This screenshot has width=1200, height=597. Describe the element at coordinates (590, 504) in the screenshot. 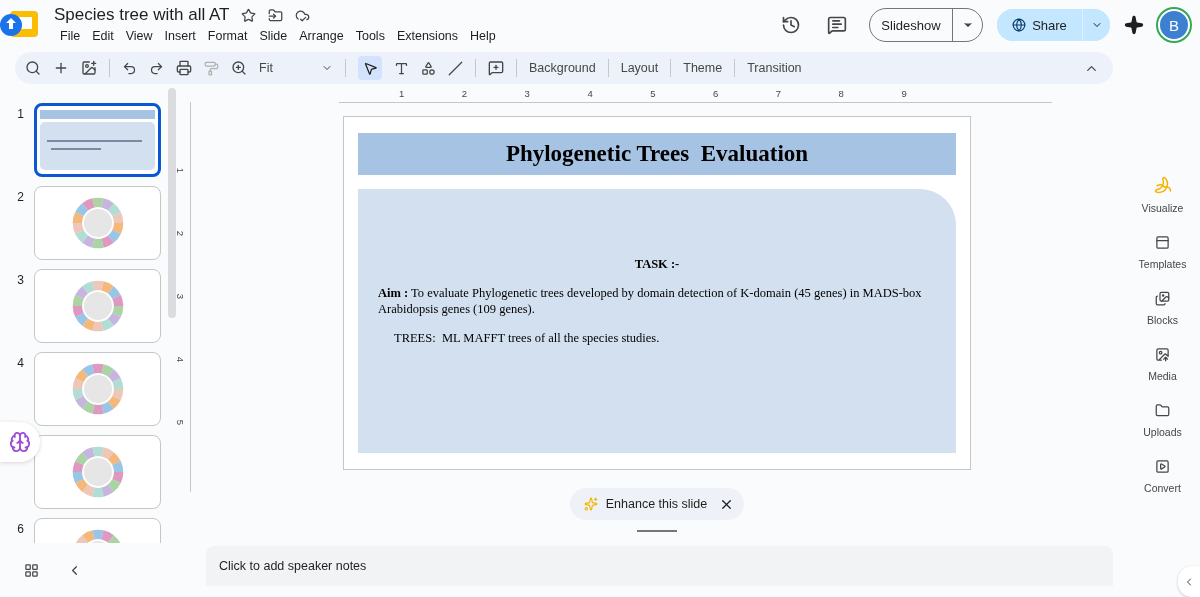

I see `sparkles-icon` at that location.